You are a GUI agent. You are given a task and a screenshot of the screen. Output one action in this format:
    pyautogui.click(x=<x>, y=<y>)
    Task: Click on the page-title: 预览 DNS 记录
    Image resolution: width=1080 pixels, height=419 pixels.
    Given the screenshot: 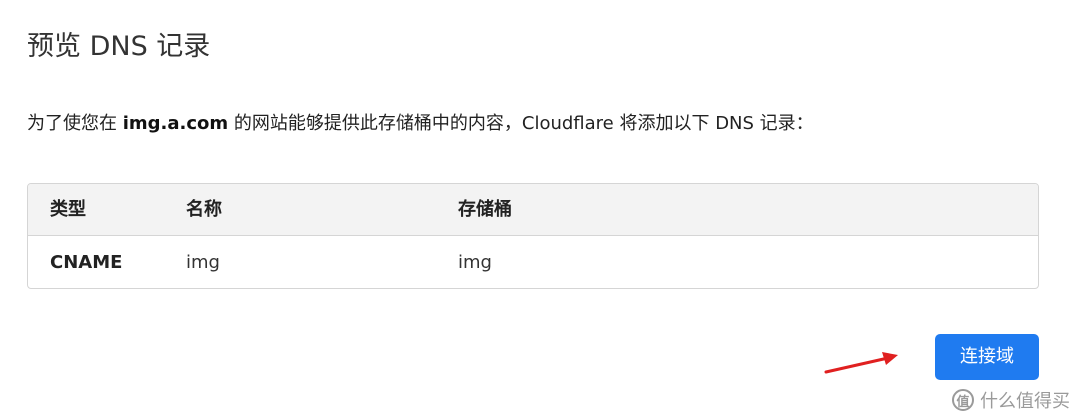 What is the action you would take?
    pyautogui.click(x=119, y=46)
    